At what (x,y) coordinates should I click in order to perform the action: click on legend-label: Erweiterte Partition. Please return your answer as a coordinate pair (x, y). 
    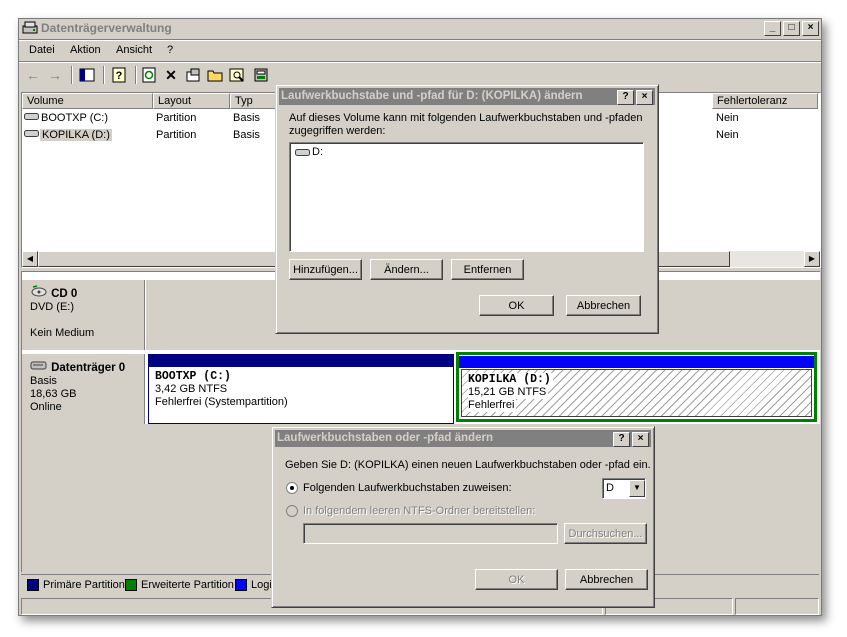
    Looking at the image, I should click on (187, 585).